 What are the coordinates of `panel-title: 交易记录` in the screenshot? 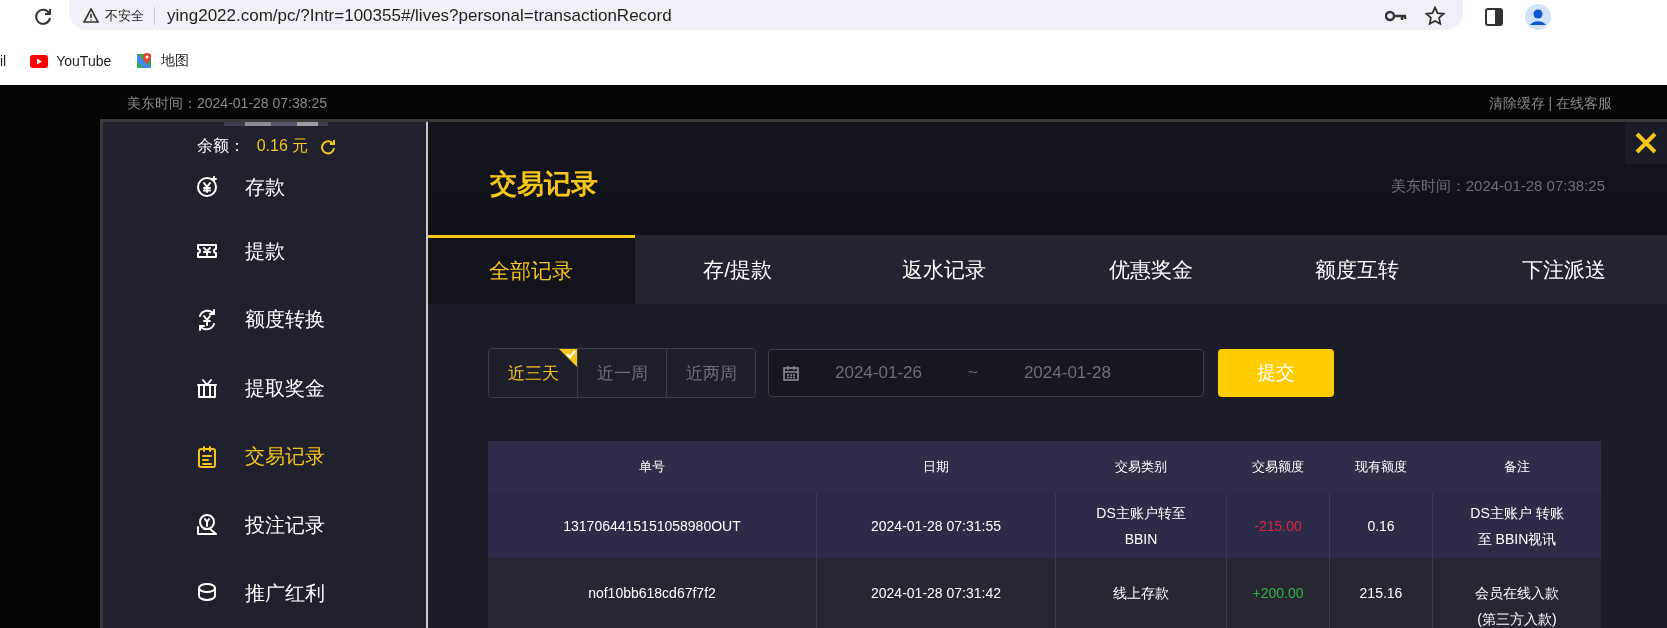 It's located at (544, 184).